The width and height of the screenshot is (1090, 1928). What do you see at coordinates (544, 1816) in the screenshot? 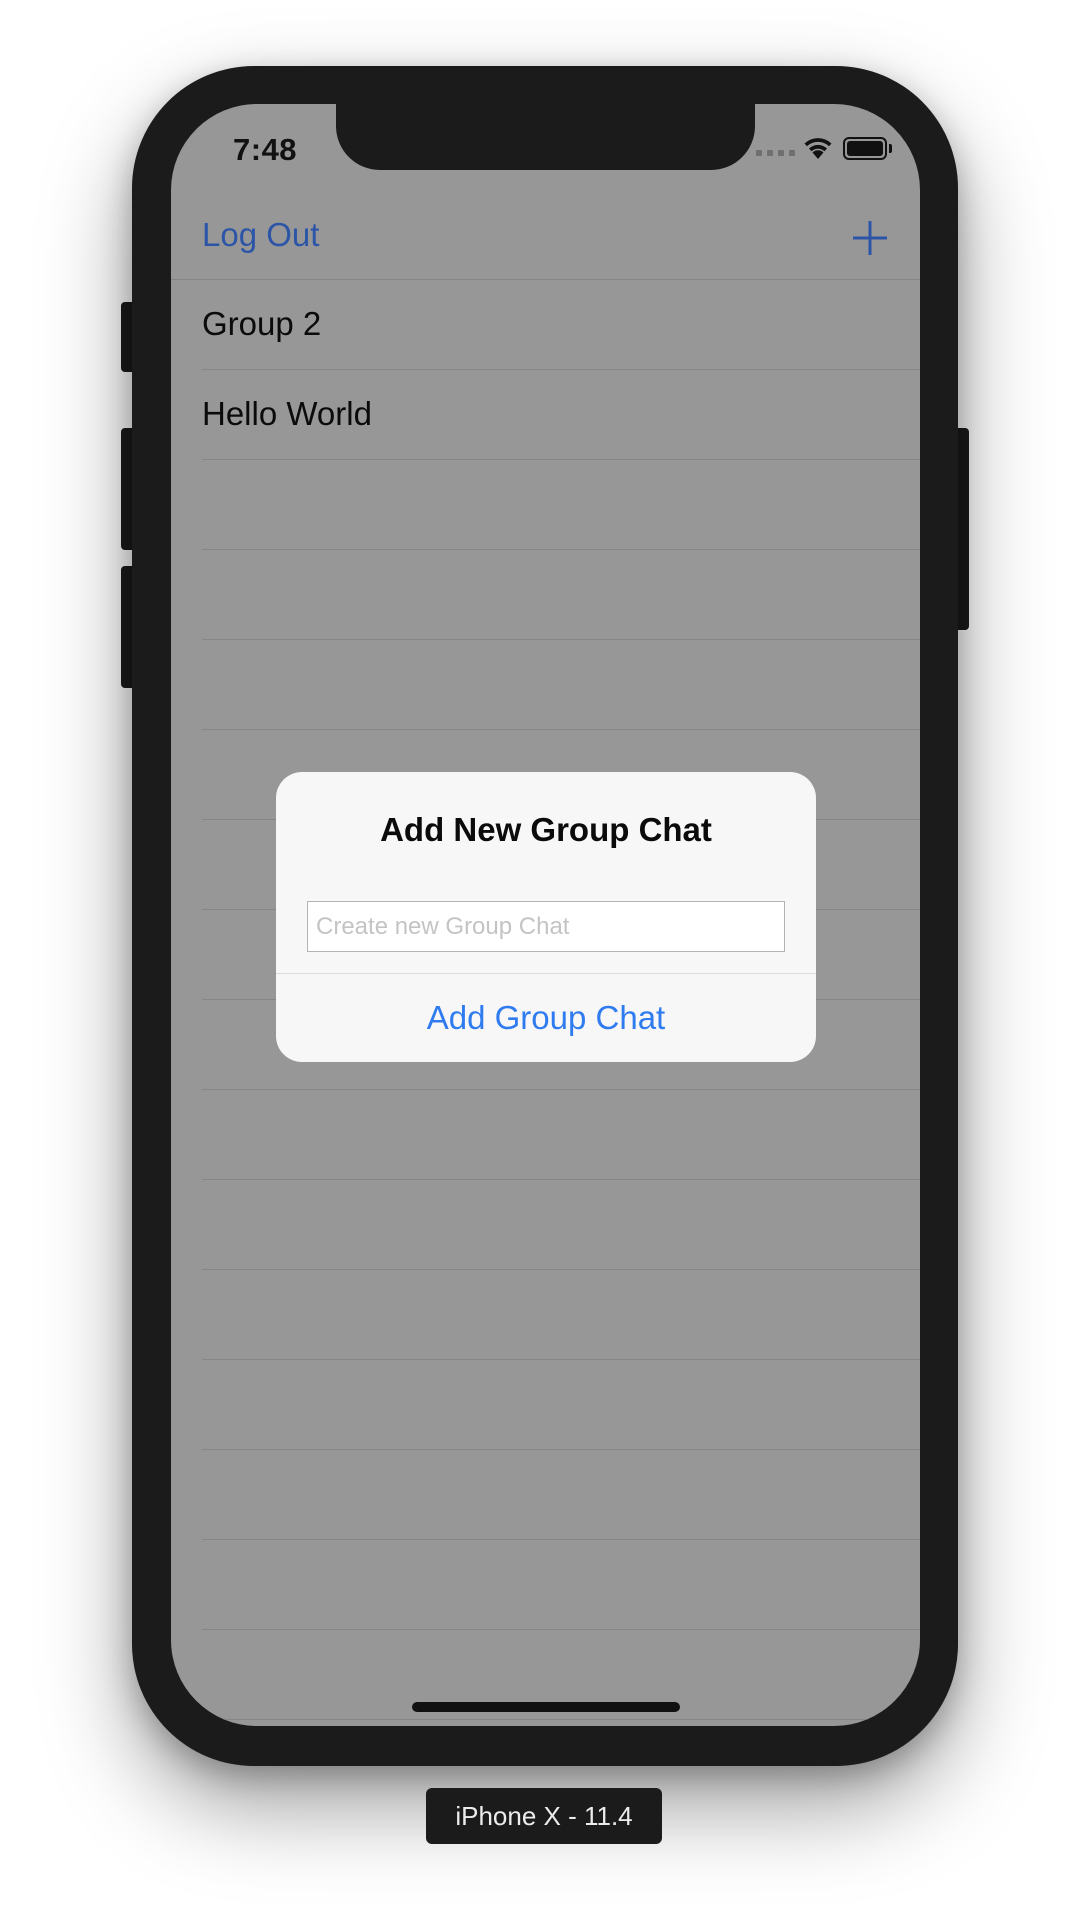
I see `simulator-device-label: iPhone X - 11.4` at bounding box center [544, 1816].